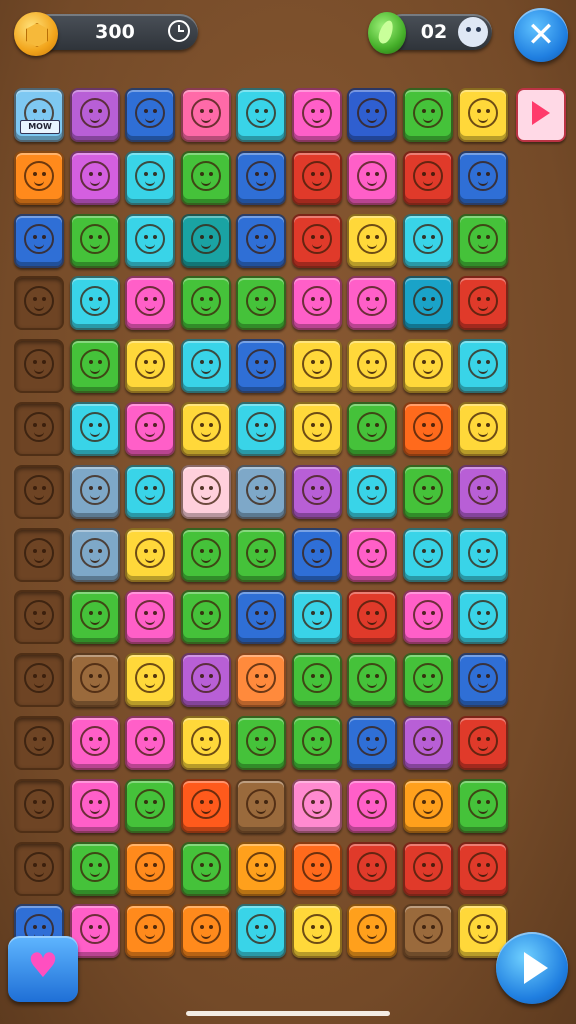 Image resolution: width=576 pixels, height=1024 pixels. What do you see at coordinates (473, 32) in the screenshot?
I see `face-icon` at bounding box center [473, 32].